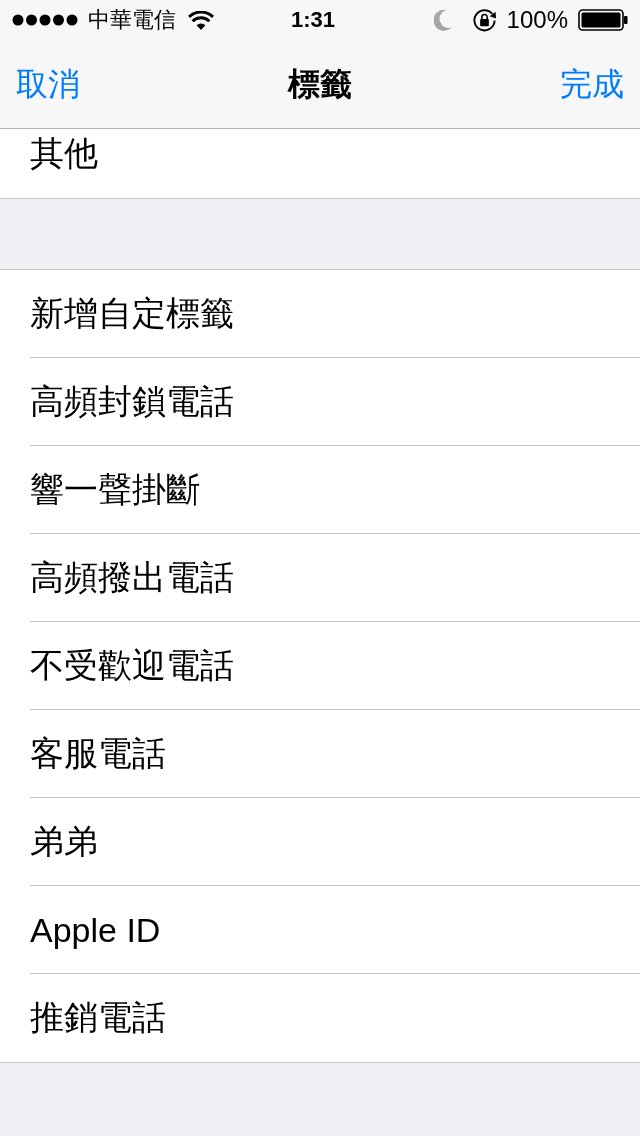 This screenshot has height=1136, width=640. Describe the element at coordinates (537, 20) in the screenshot. I see `battery-percentage: 100%` at that location.